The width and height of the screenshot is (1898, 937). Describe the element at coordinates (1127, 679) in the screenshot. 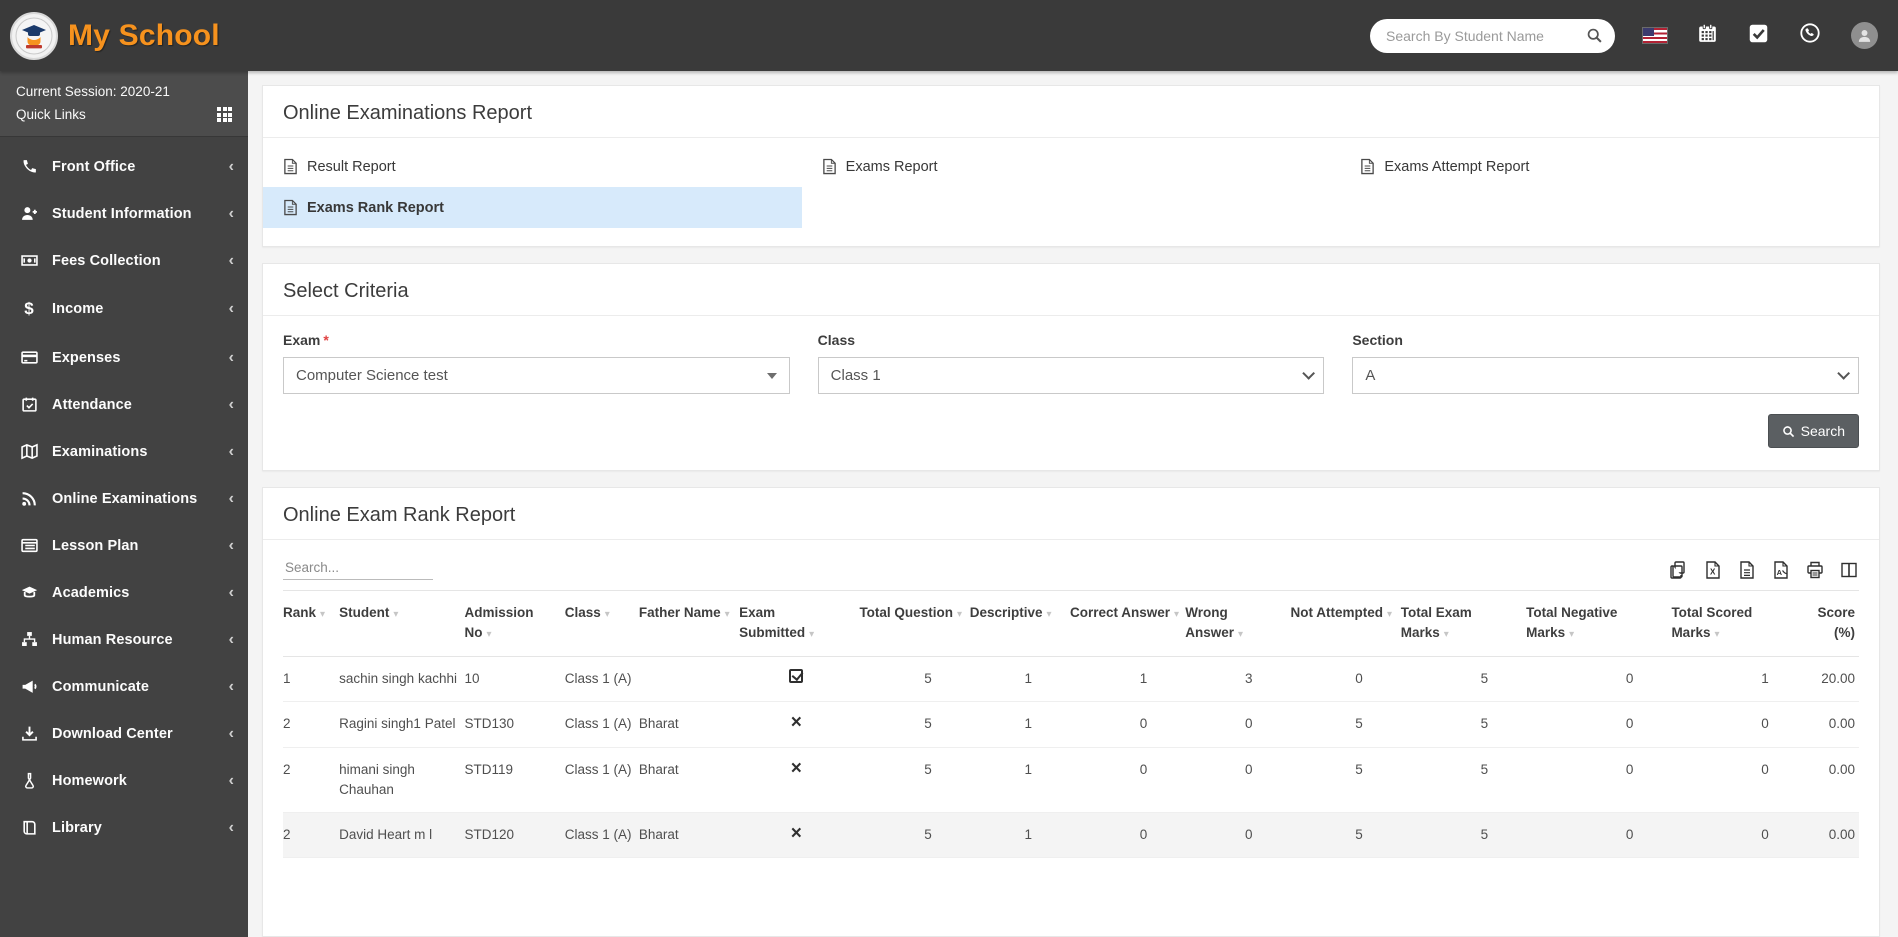

I see `cell-correct-answer: 1` at that location.